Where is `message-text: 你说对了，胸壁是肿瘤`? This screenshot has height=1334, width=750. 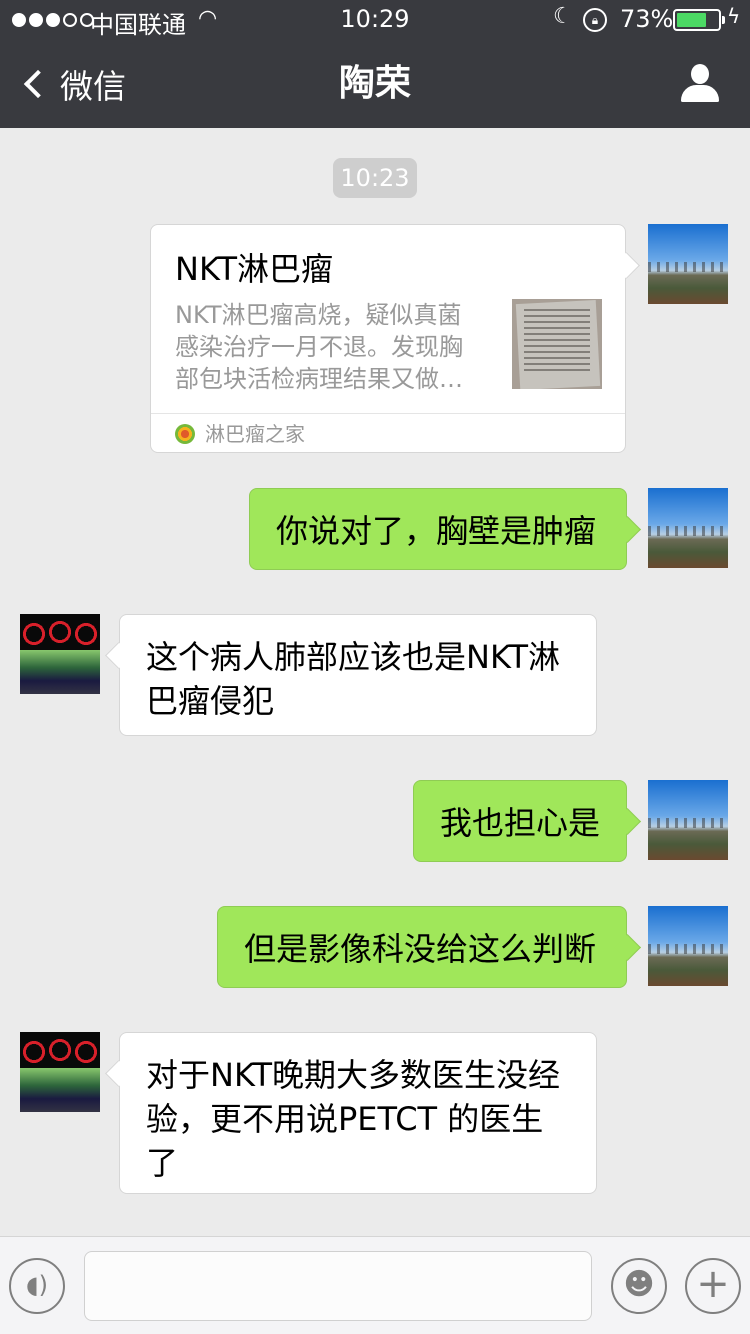 message-text: 你说对了，胸壁是肿瘤 is located at coordinates (436, 531).